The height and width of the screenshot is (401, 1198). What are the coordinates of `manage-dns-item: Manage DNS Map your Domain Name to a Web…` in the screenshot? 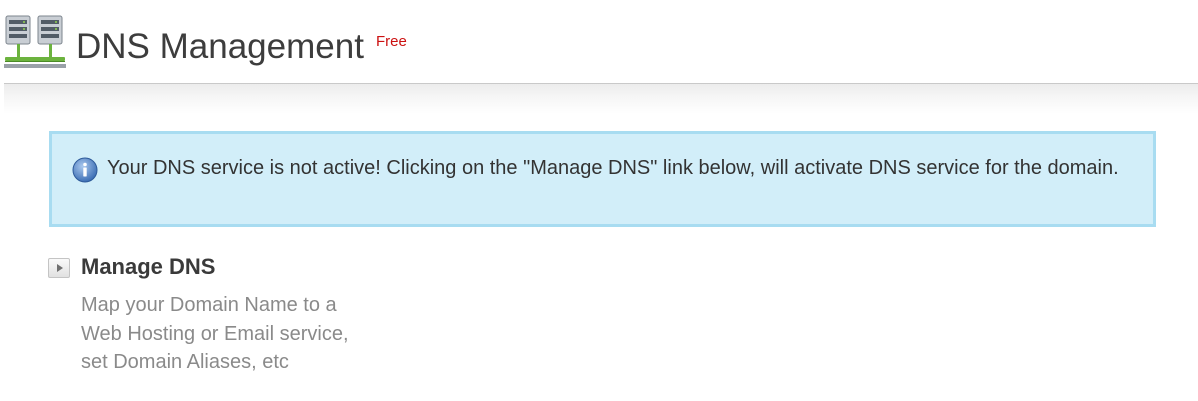 It's located at (248, 317).